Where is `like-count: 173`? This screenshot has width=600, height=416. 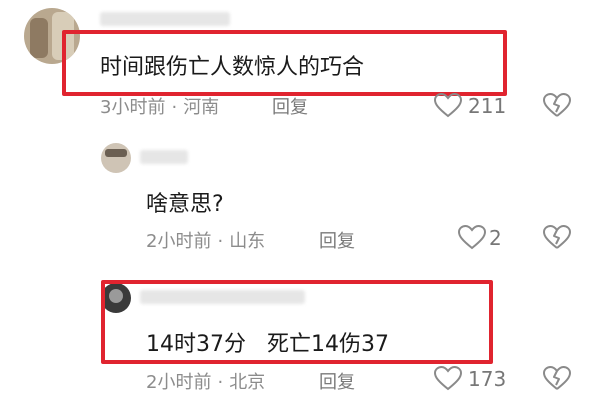 like-count: 173 is located at coordinates (487, 379).